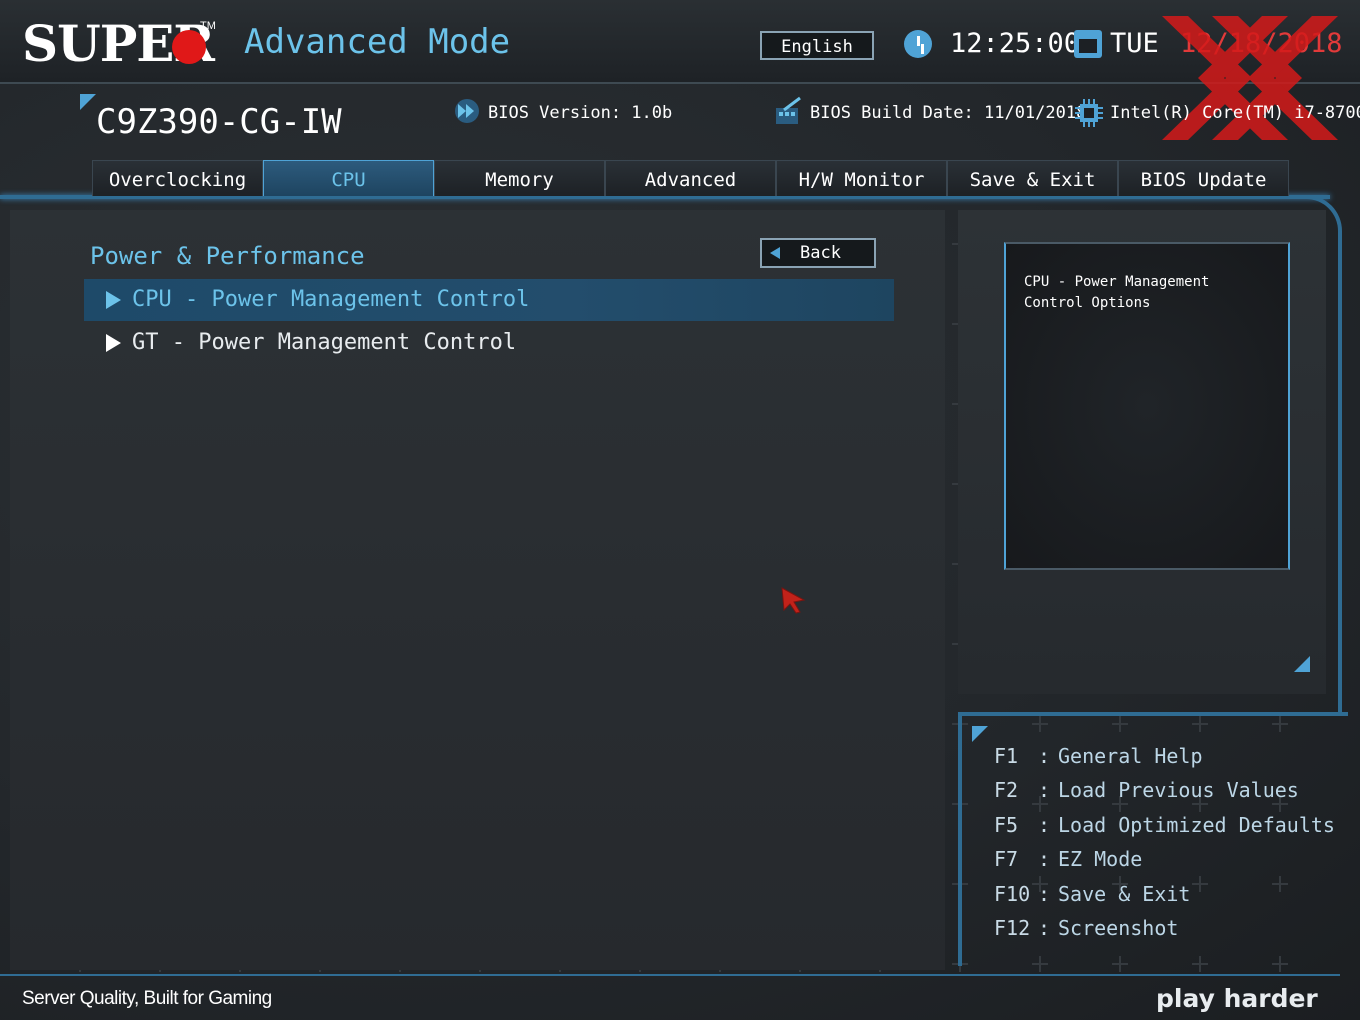 The image size is (1360, 1020). What do you see at coordinates (1118, 928) in the screenshot?
I see `hotkey-action: Screenshot` at bounding box center [1118, 928].